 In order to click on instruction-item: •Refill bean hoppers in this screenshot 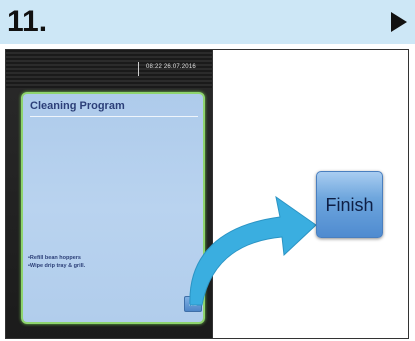, I will do `click(54, 258)`.